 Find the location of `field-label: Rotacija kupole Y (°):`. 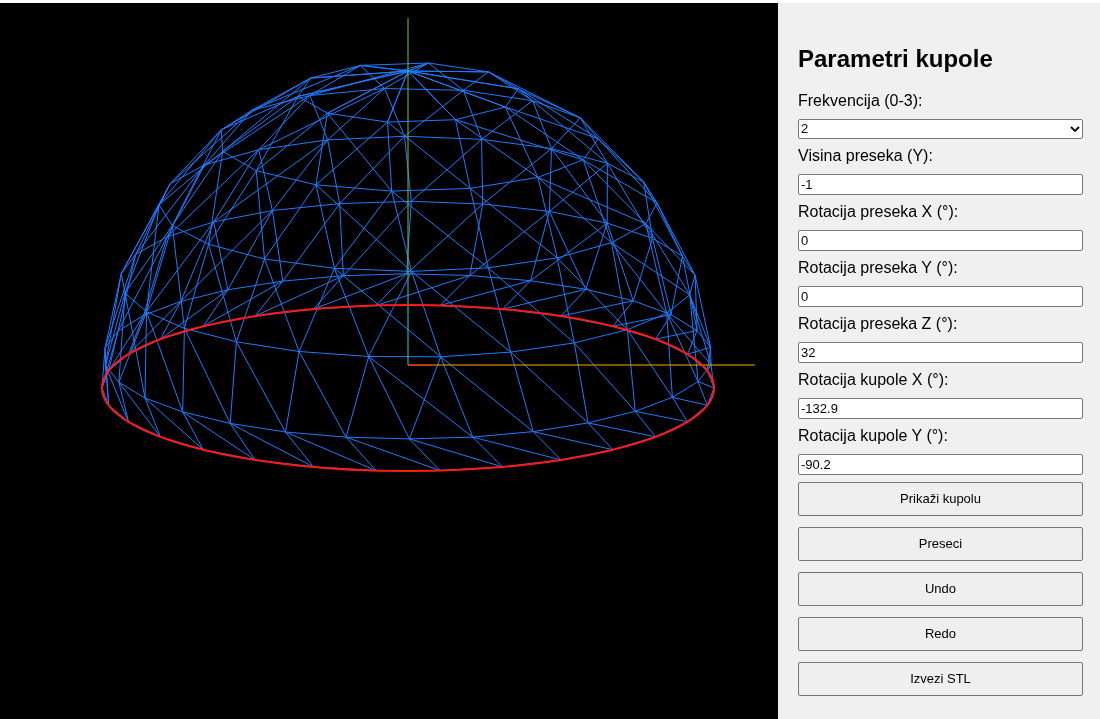

field-label: Rotacija kupole Y (°): is located at coordinates (873, 436).